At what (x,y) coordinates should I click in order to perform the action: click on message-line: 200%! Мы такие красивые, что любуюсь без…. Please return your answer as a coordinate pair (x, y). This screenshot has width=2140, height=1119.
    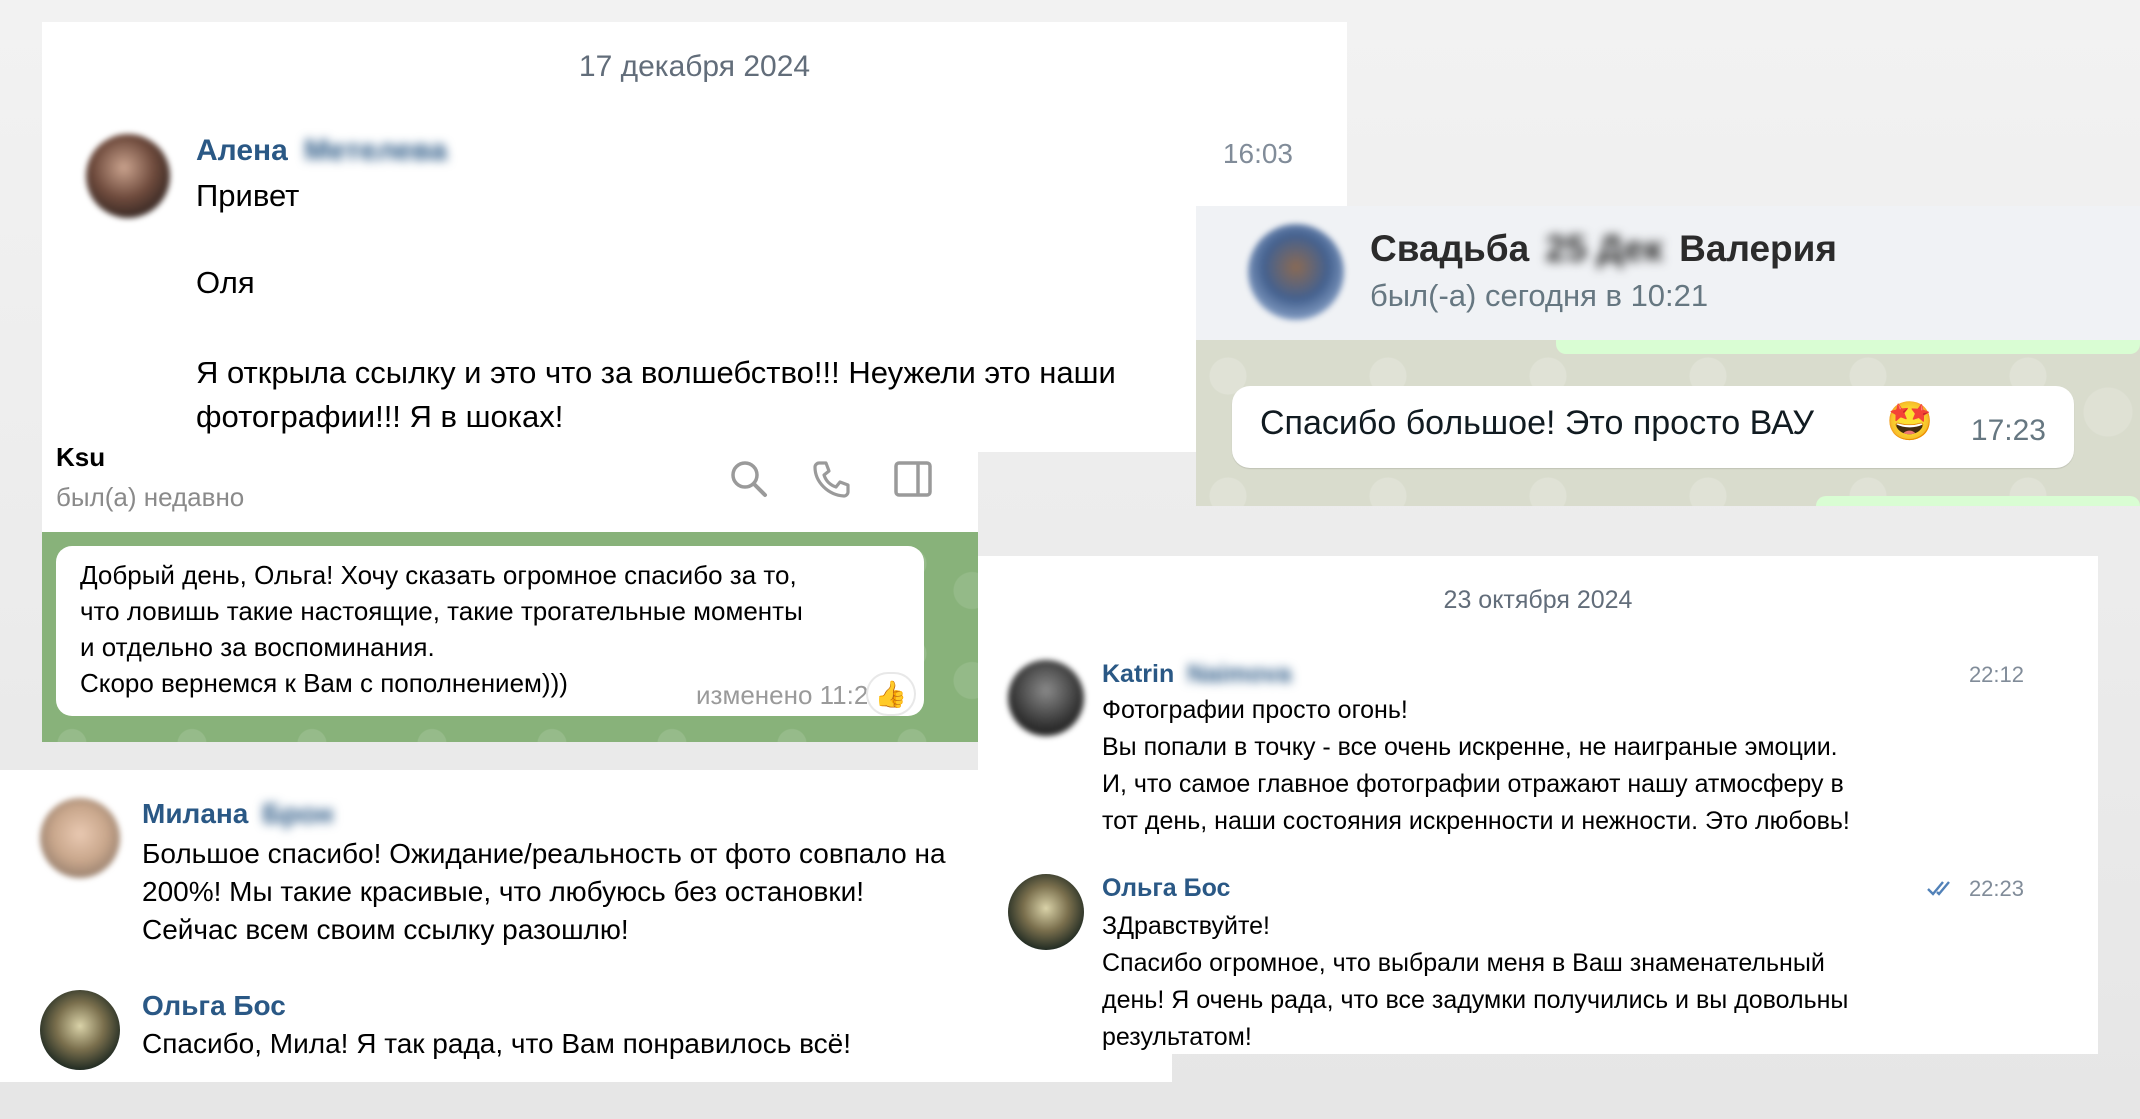
    Looking at the image, I should click on (503, 891).